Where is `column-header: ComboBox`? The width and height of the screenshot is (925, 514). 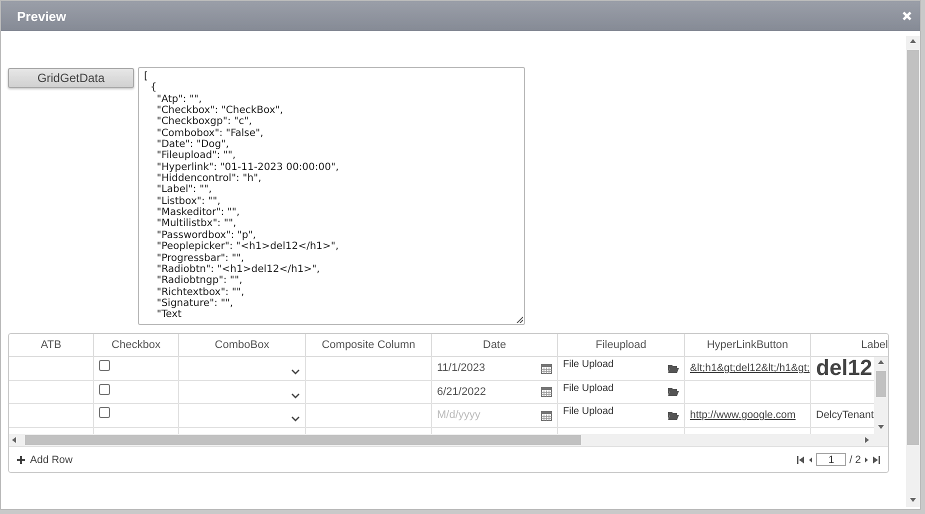
column-header: ComboBox is located at coordinates (242, 345).